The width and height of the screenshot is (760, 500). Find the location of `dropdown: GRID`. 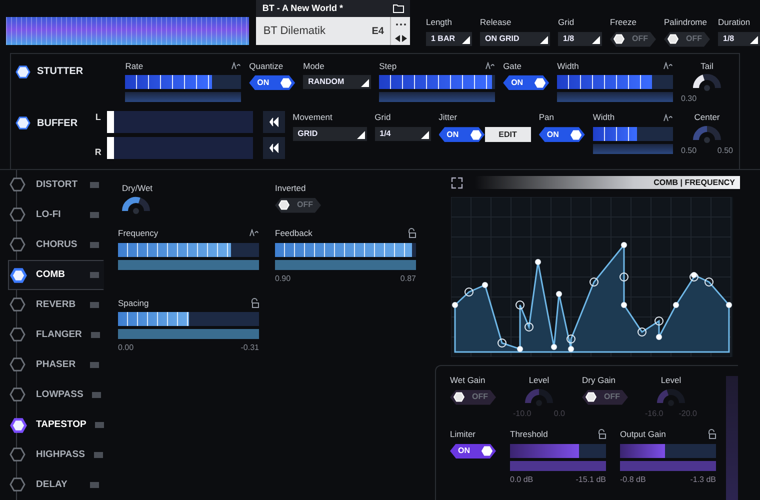

dropdown: GRID is located at coordinates (329, 134).